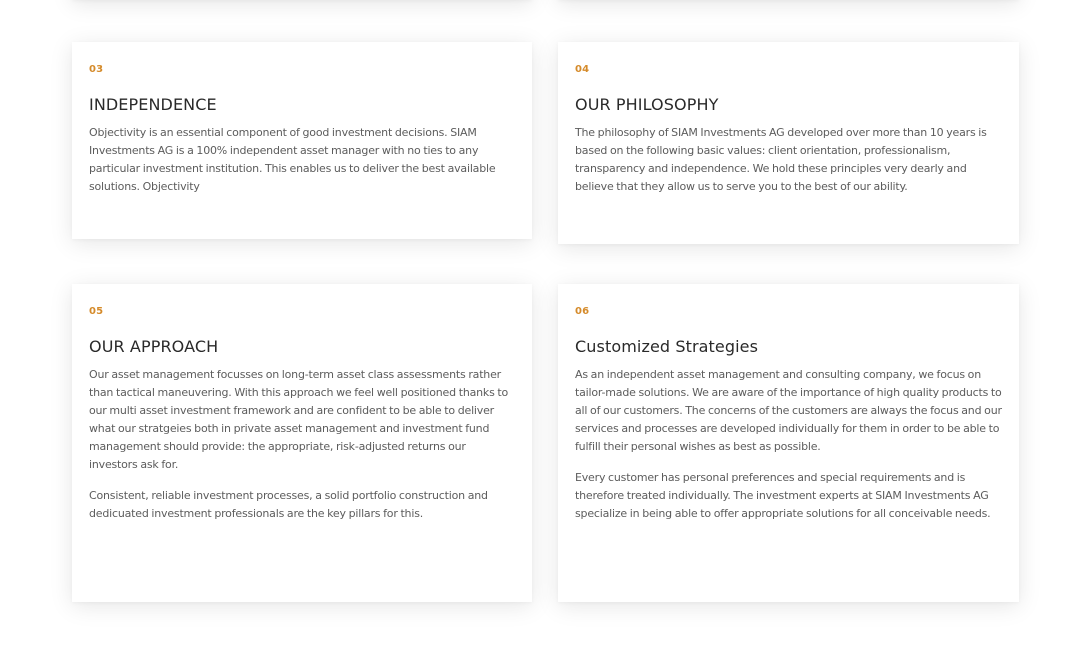  What do you see at coordinates (582, 69) in the screenshot?
I see `card-number: 04` at bounding box center [582, 69].